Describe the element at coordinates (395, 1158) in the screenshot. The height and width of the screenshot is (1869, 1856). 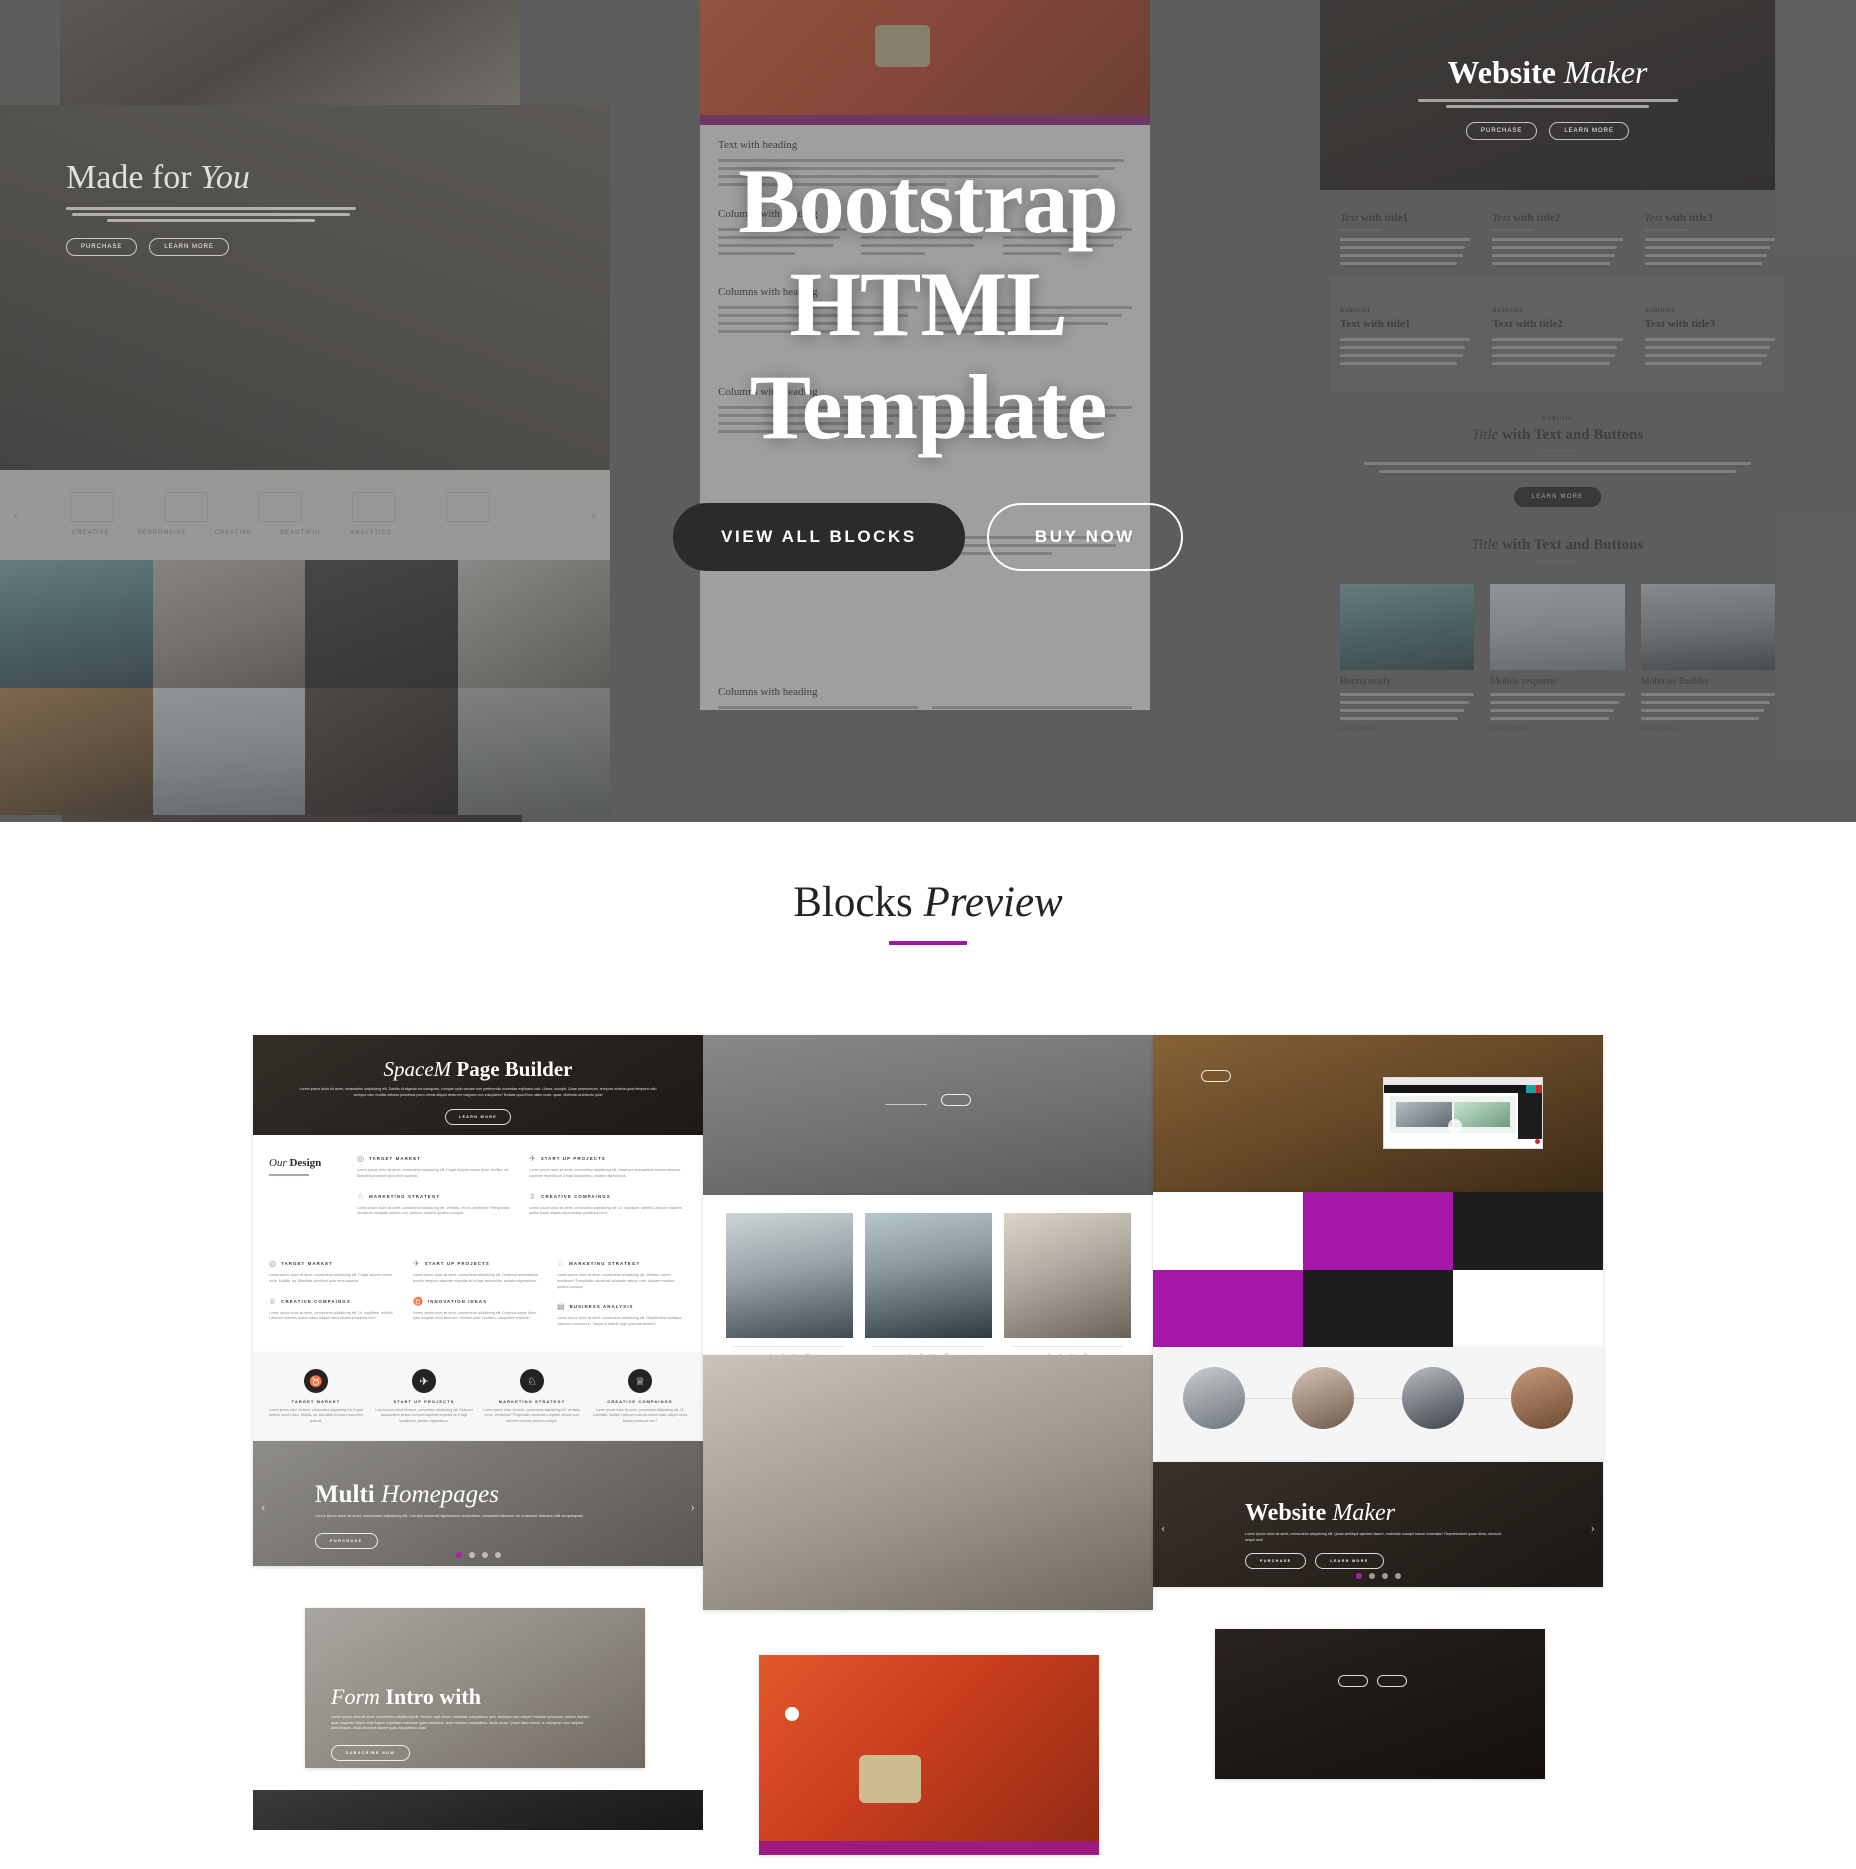
I see `od-feat-0-label: TARGET MARKET` at that location.